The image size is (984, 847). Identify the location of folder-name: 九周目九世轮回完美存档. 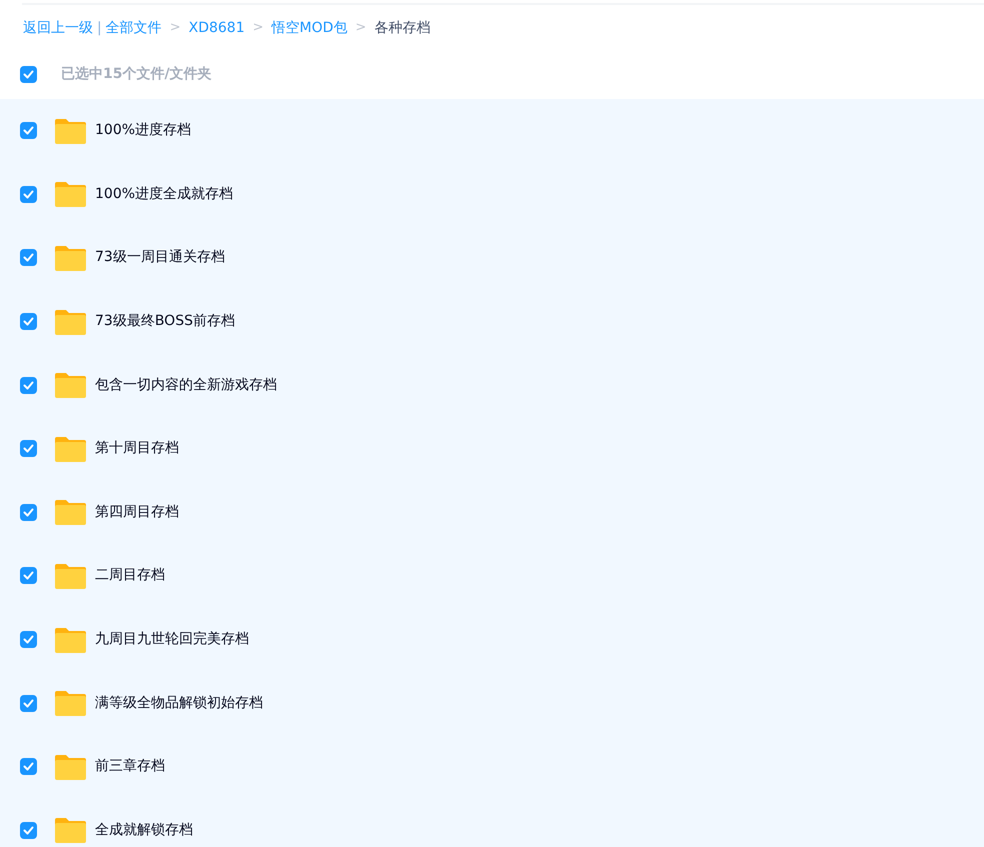
(172, 639).